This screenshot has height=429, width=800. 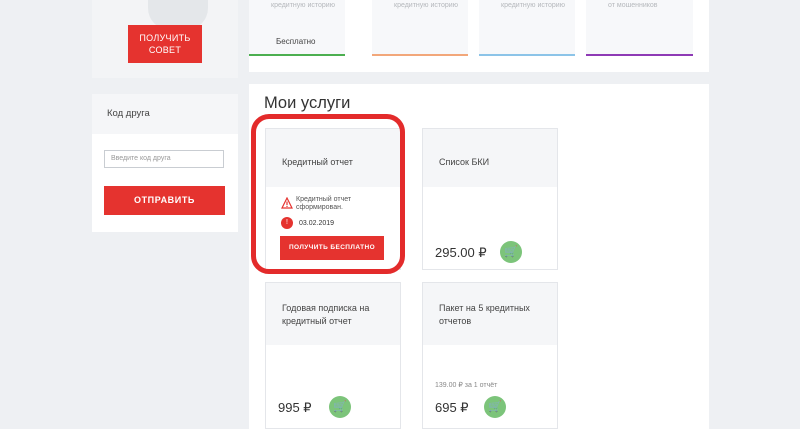 I want to click on get-advice-button: ПОЛУЧИТЬ СОВЕТ, so click(x=165, y=44).